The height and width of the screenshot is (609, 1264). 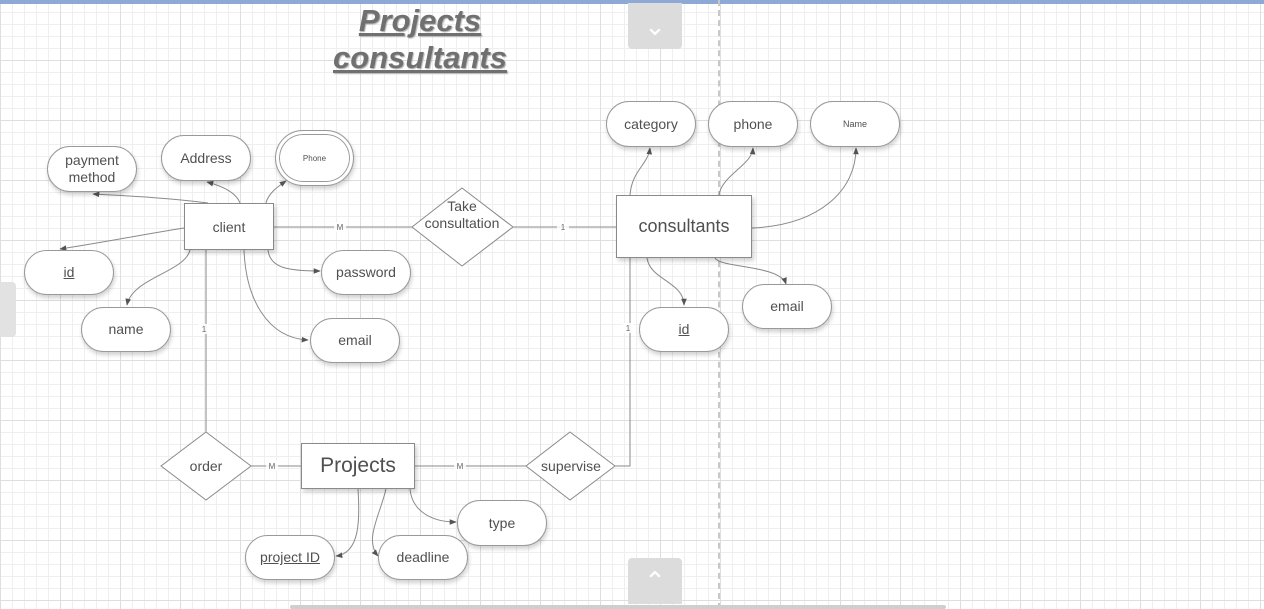 I want to click on relationship-supervise-label: supervise, so click(x=571, y=465).